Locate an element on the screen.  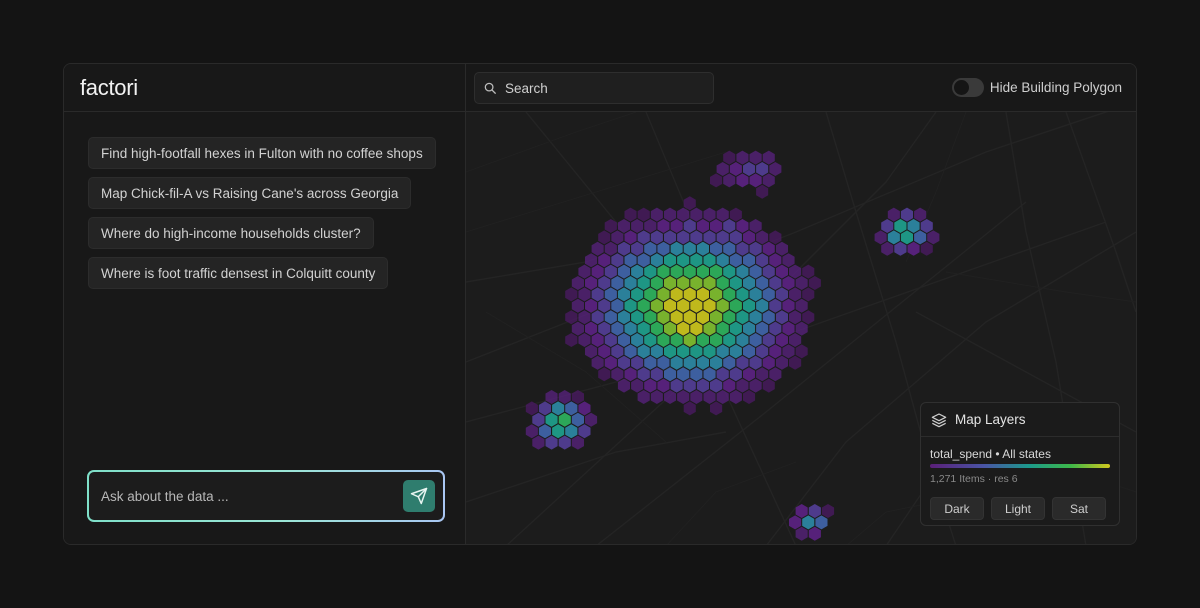
toggle-label: Hide Building Polygon is located at coordinates (1055, 87).